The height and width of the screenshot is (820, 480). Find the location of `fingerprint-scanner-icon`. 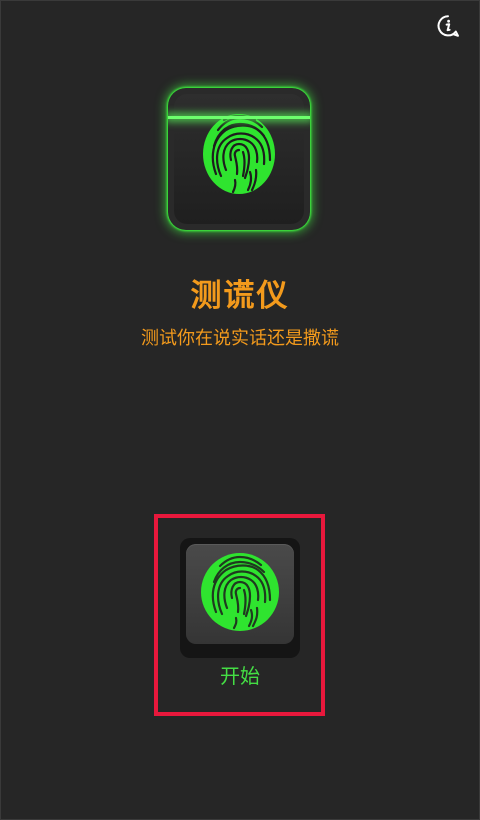

fingerprint-scanner-icon is located at coordinates (239, 159).